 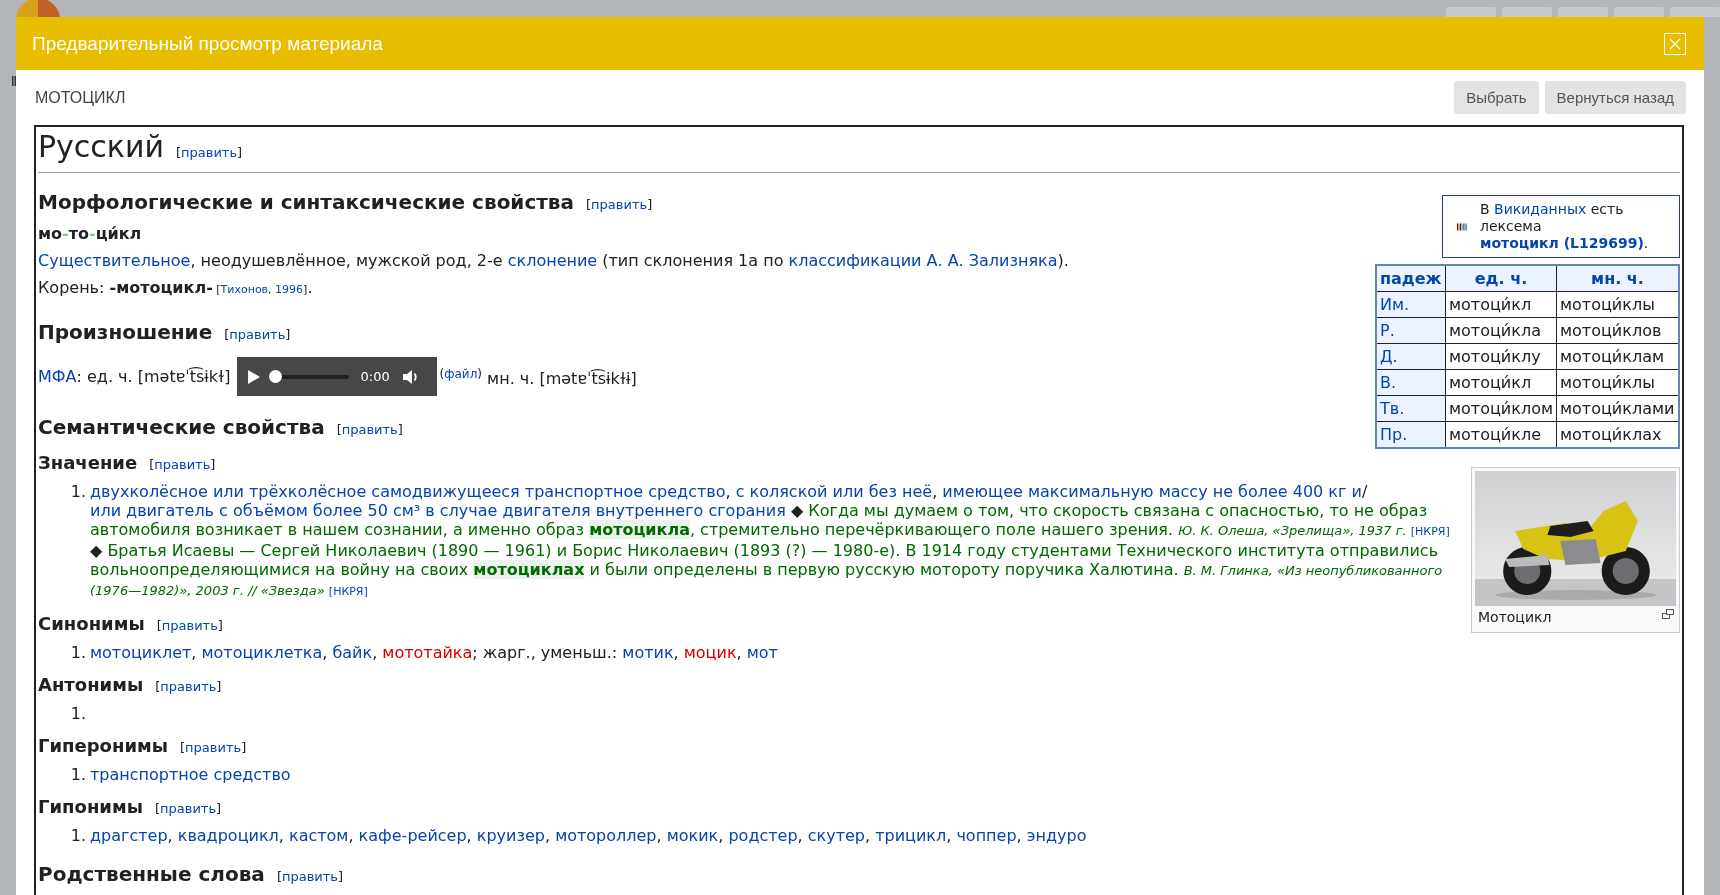 What do you see at coordinates (1496, 97) in the screenshot?
I see `action-button: Выбрать` at bounding box center [1496, 97].